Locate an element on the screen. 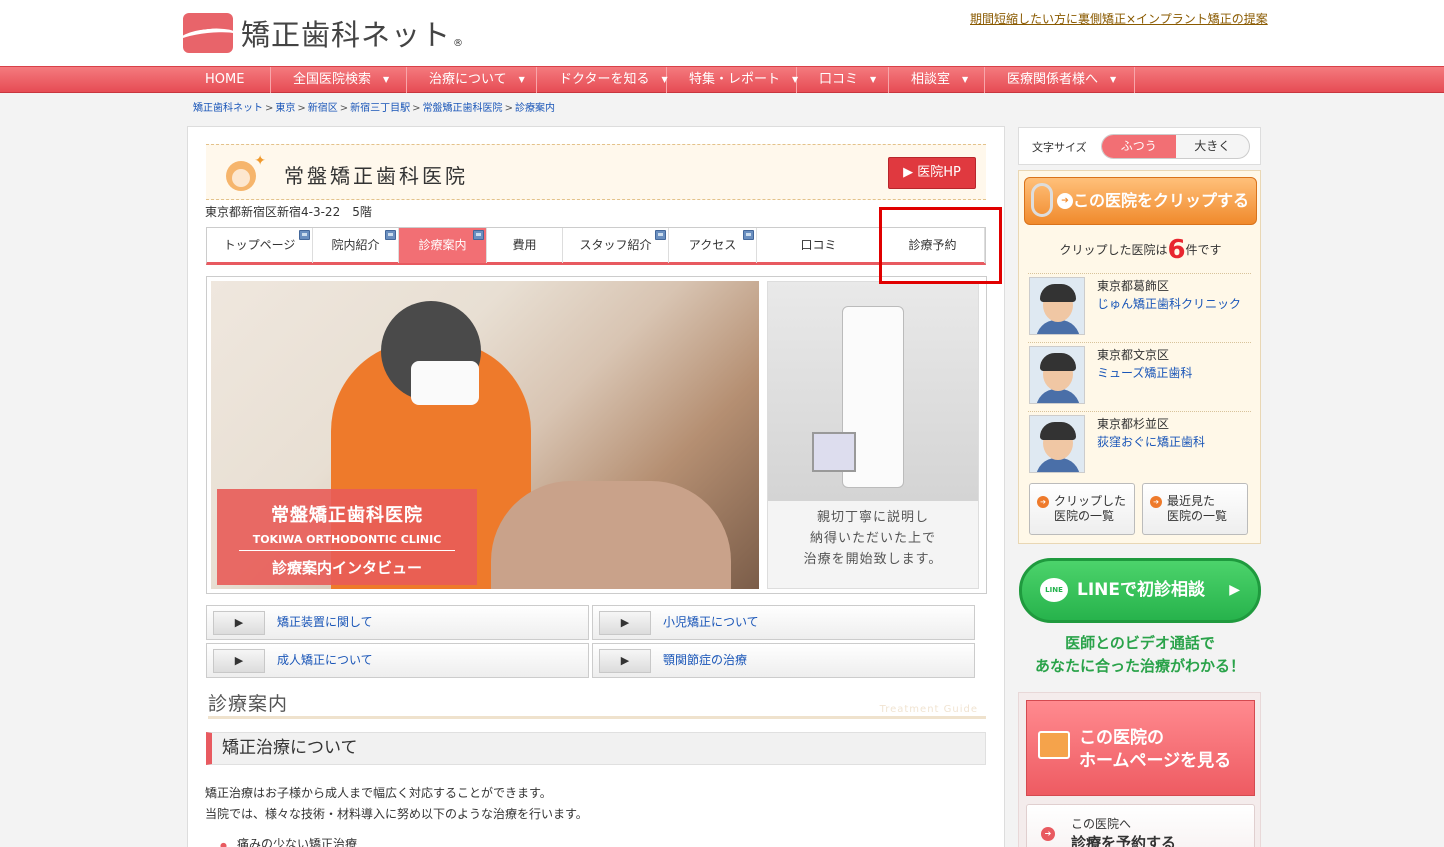 The height and width of the screenshot is (847, 1444). clinic-hp-button: ▶ 医院HP is located at coordinates (932, 173).